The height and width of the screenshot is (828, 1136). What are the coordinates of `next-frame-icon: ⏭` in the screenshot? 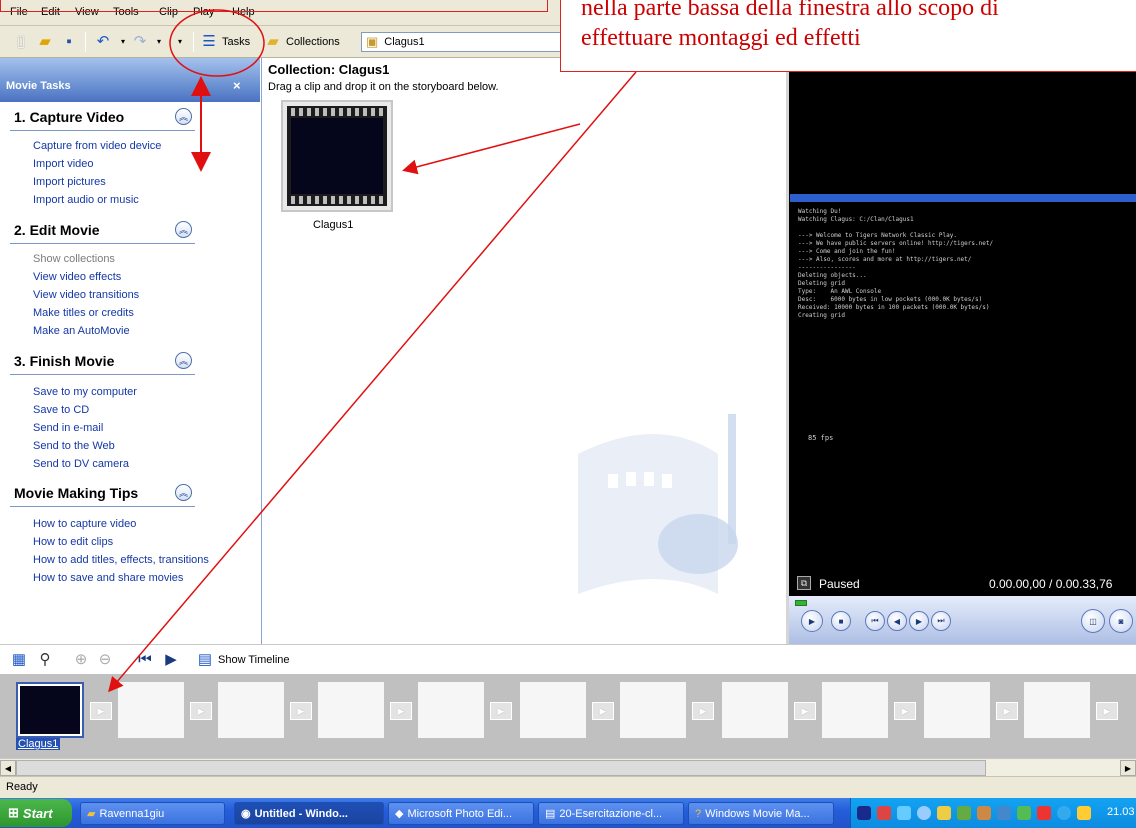 It's located at (941, 621).